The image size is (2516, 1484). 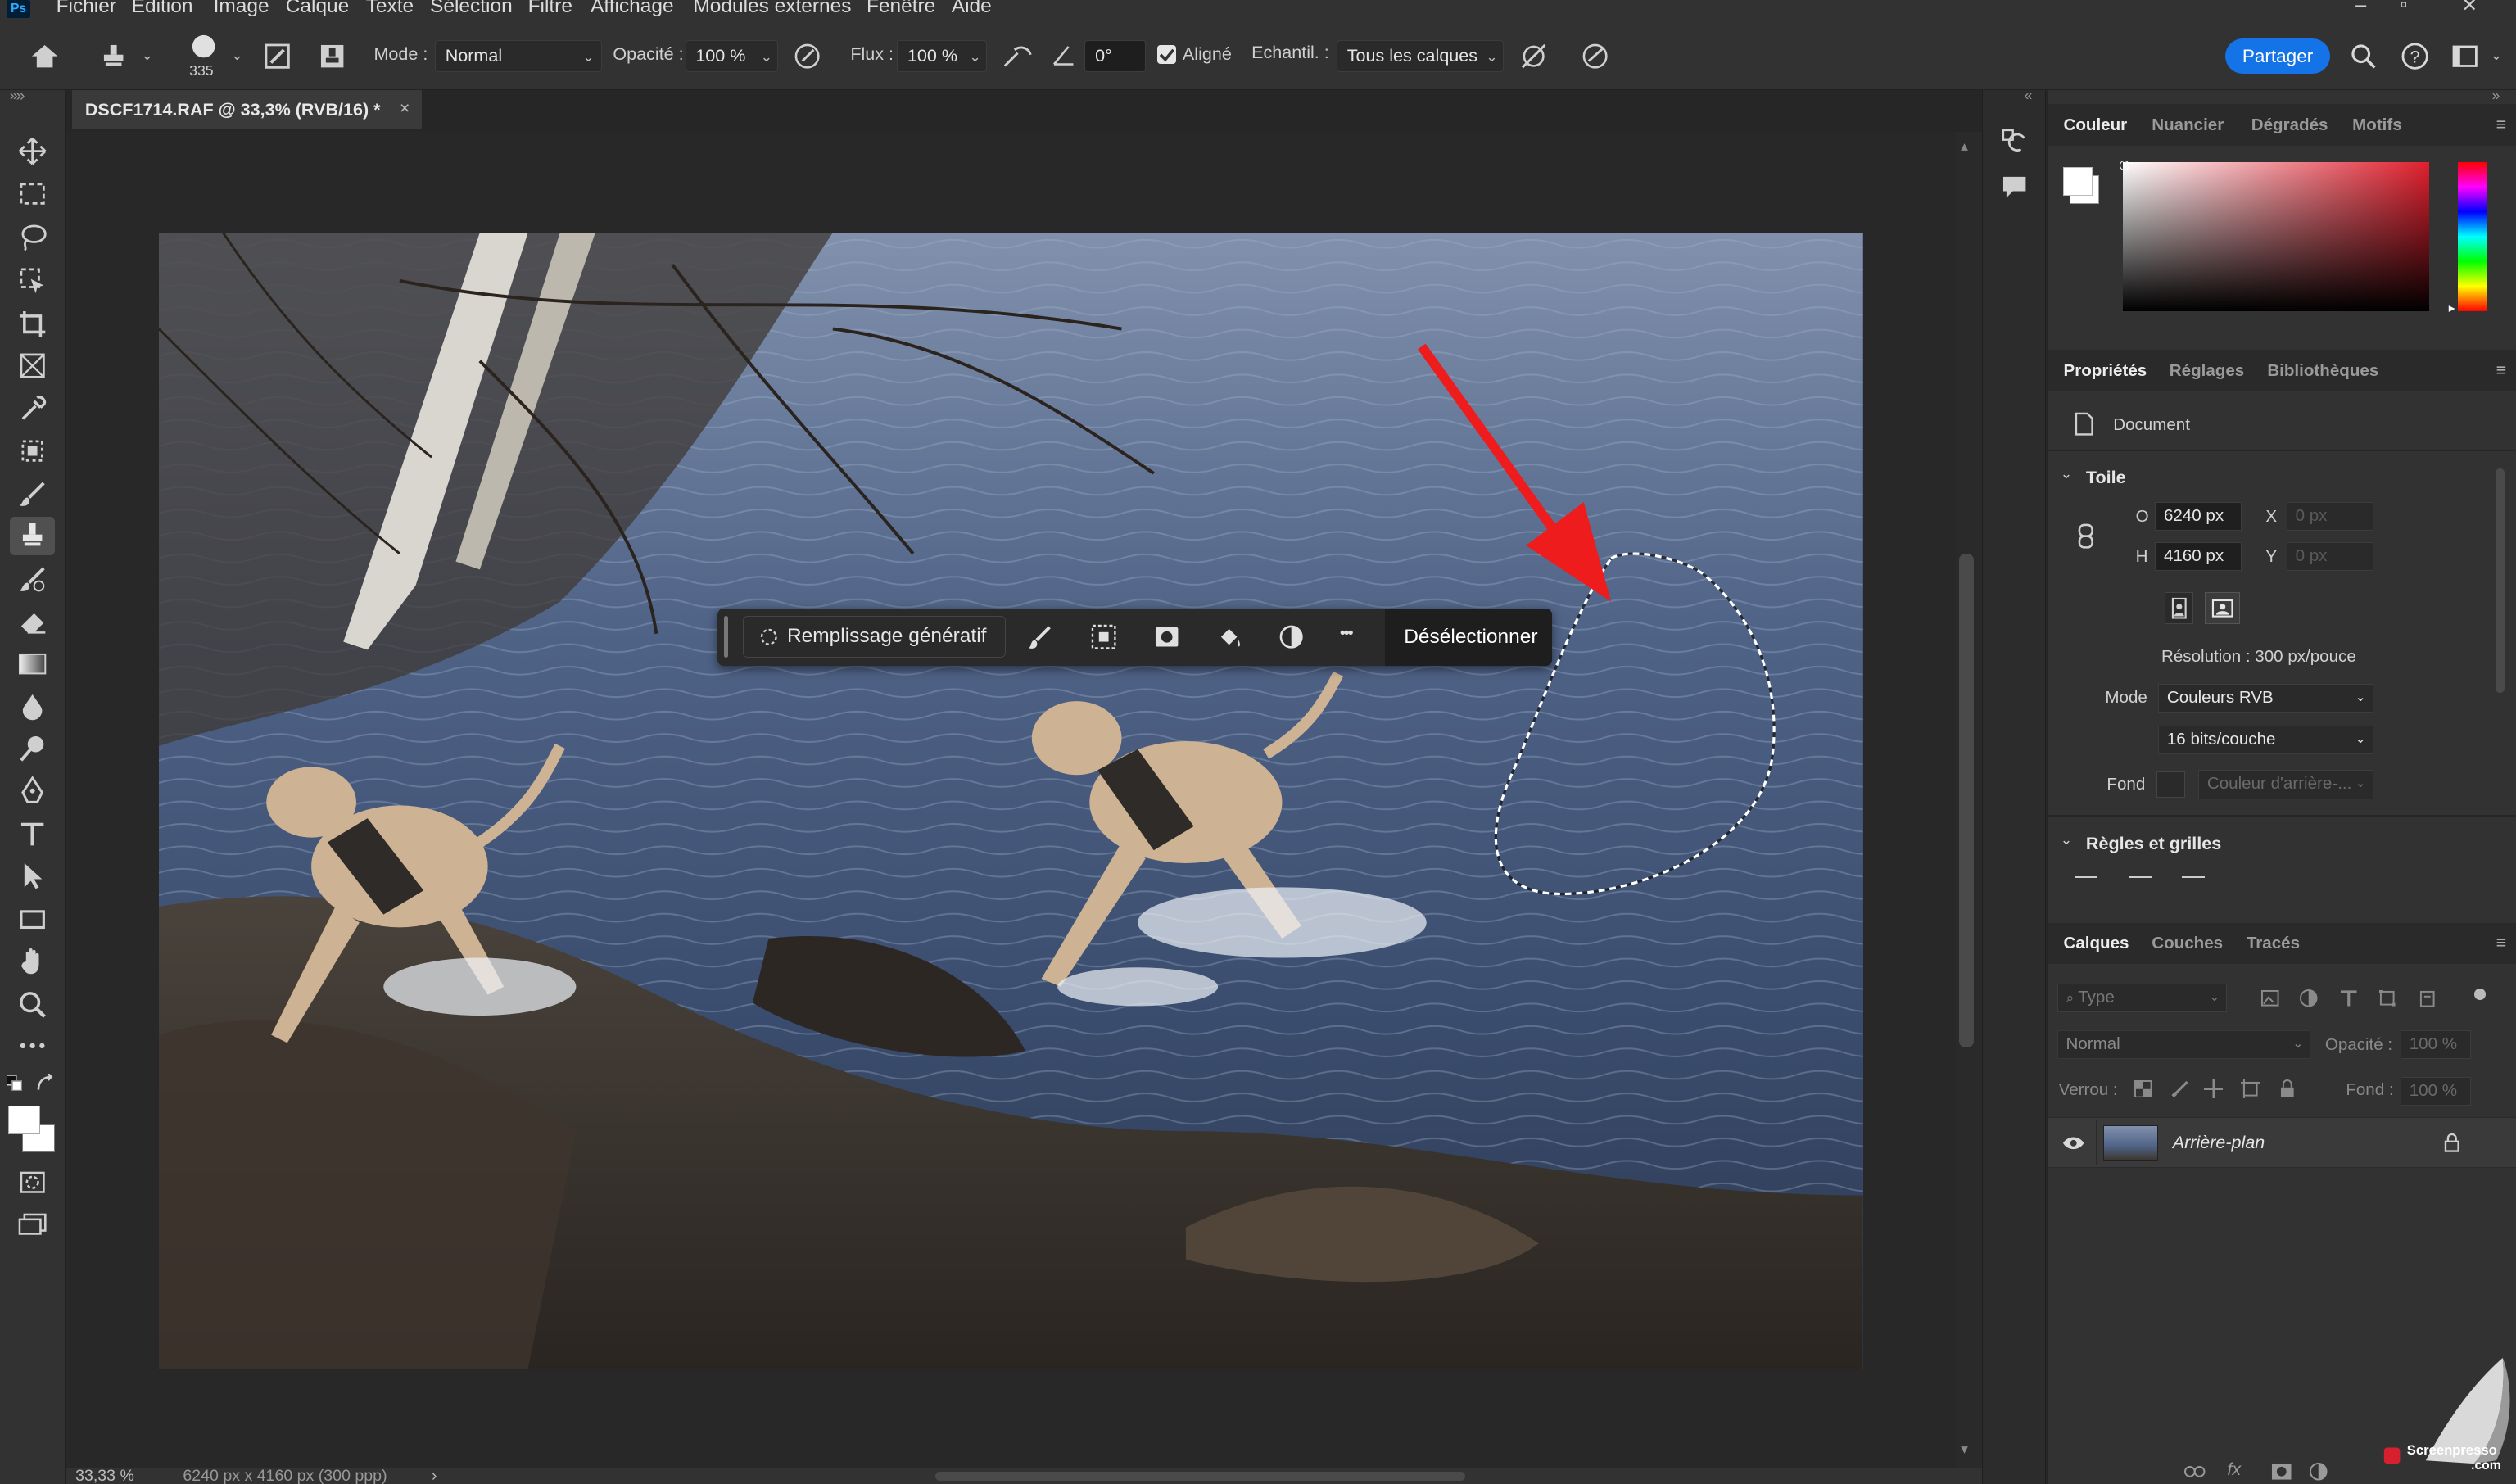 What do you see at coordinates (2029, 95) in the screenshot?
I see `collapse-icon: «` at bounding box center [2029, 95].